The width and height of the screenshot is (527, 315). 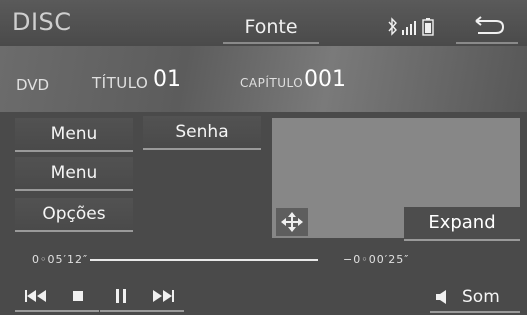 What do you see at coordinates (74, 147) in the screenshot?
I see `top-menu-button: Menu superior` at bounding box center [74, 147].